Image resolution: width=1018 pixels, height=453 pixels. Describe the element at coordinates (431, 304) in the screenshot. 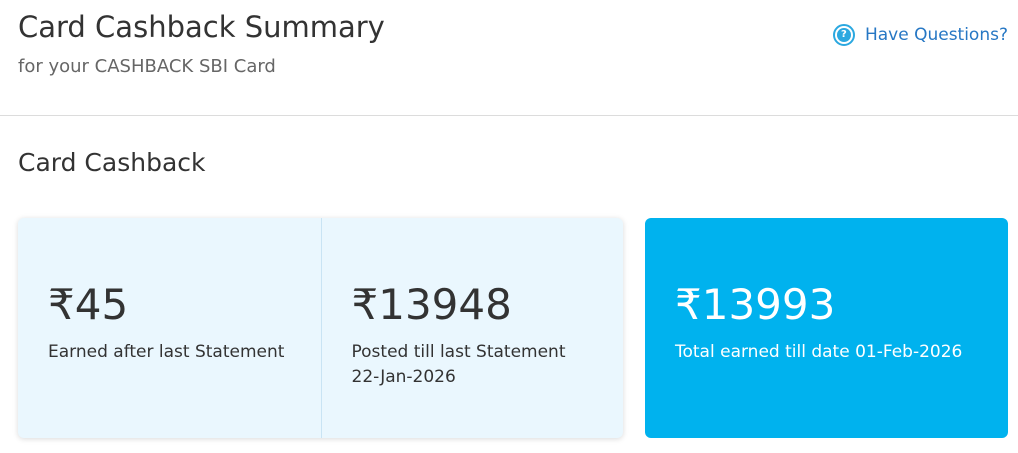

I see `posted-amount: ₹13948` at that location.